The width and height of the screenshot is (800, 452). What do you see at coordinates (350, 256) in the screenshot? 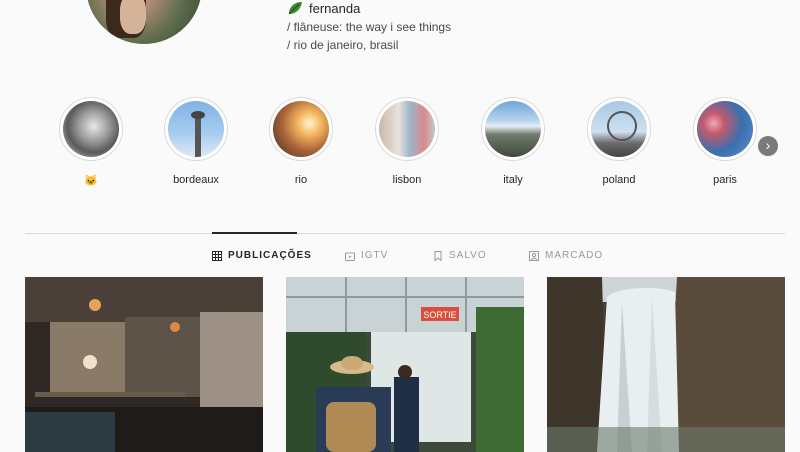
I see `tv-icon` at bounding box center [350, 256].